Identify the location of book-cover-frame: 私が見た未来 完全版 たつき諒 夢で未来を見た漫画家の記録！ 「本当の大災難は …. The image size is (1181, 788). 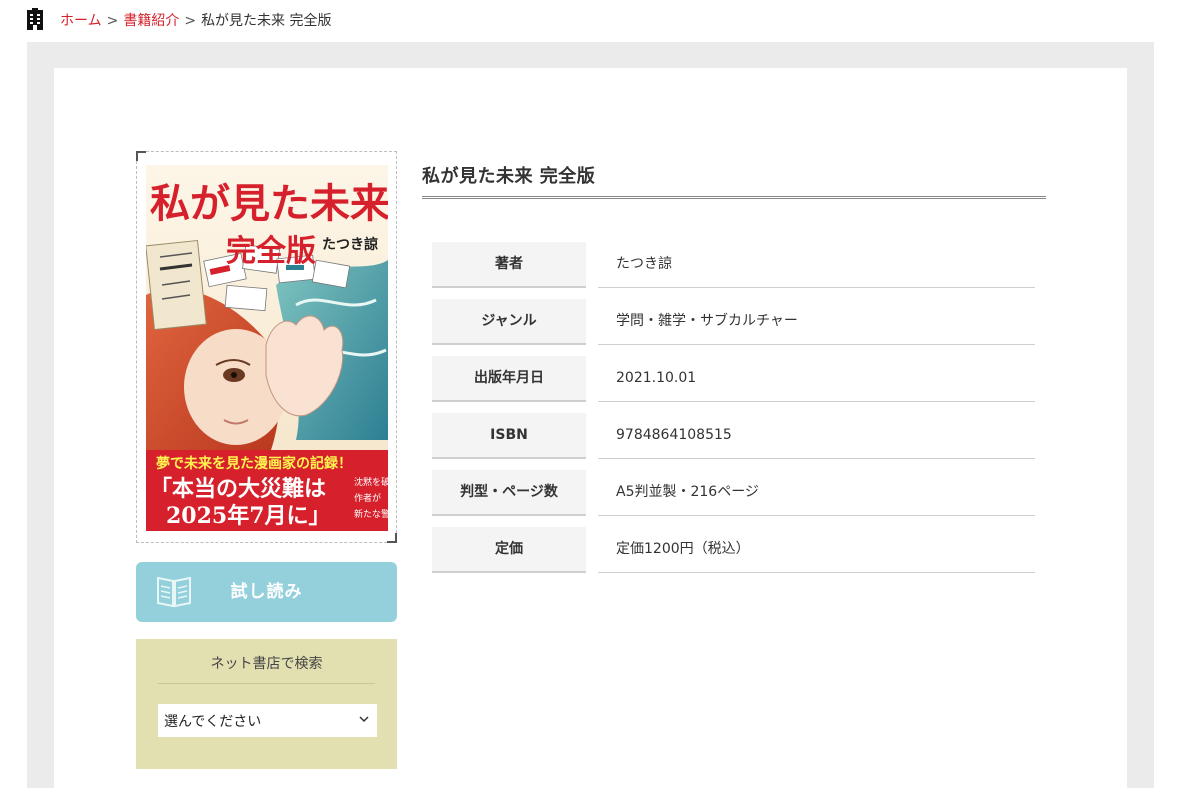
(266, 347).